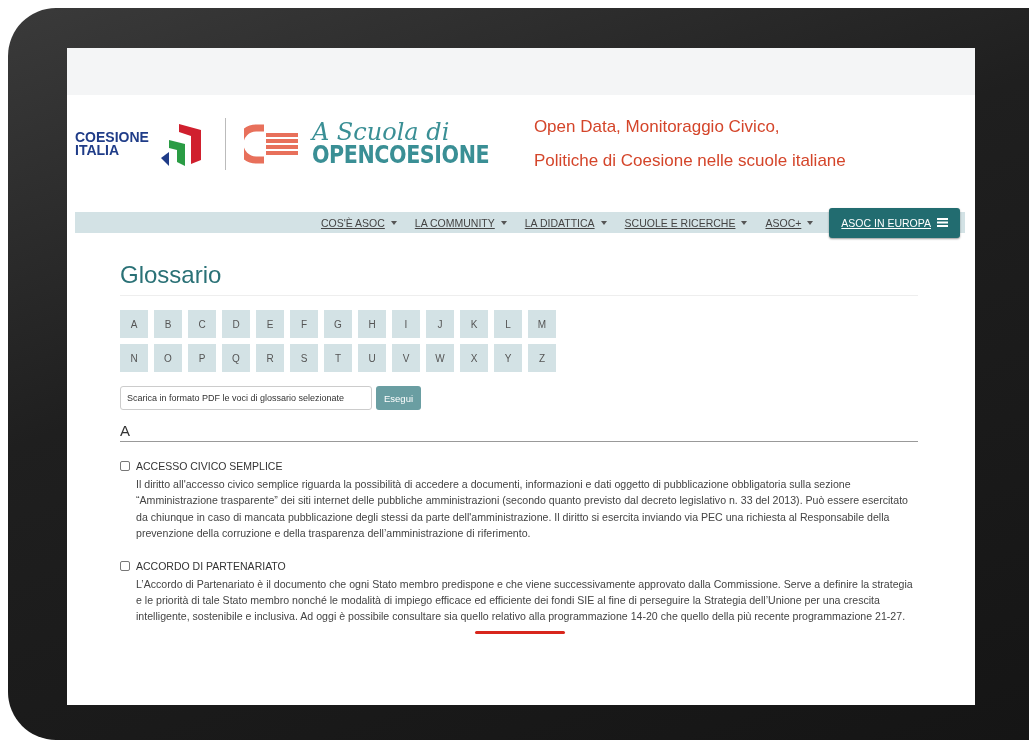  I want to click on letter-link: M, so click(542, 324).